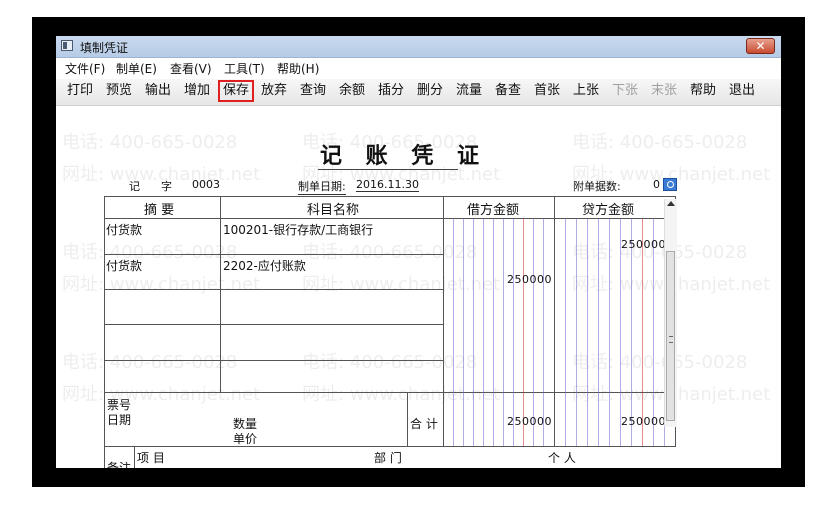 This screenshot has width=836, height=505. I want to click on balance-button: 余额, so click(352, 91).